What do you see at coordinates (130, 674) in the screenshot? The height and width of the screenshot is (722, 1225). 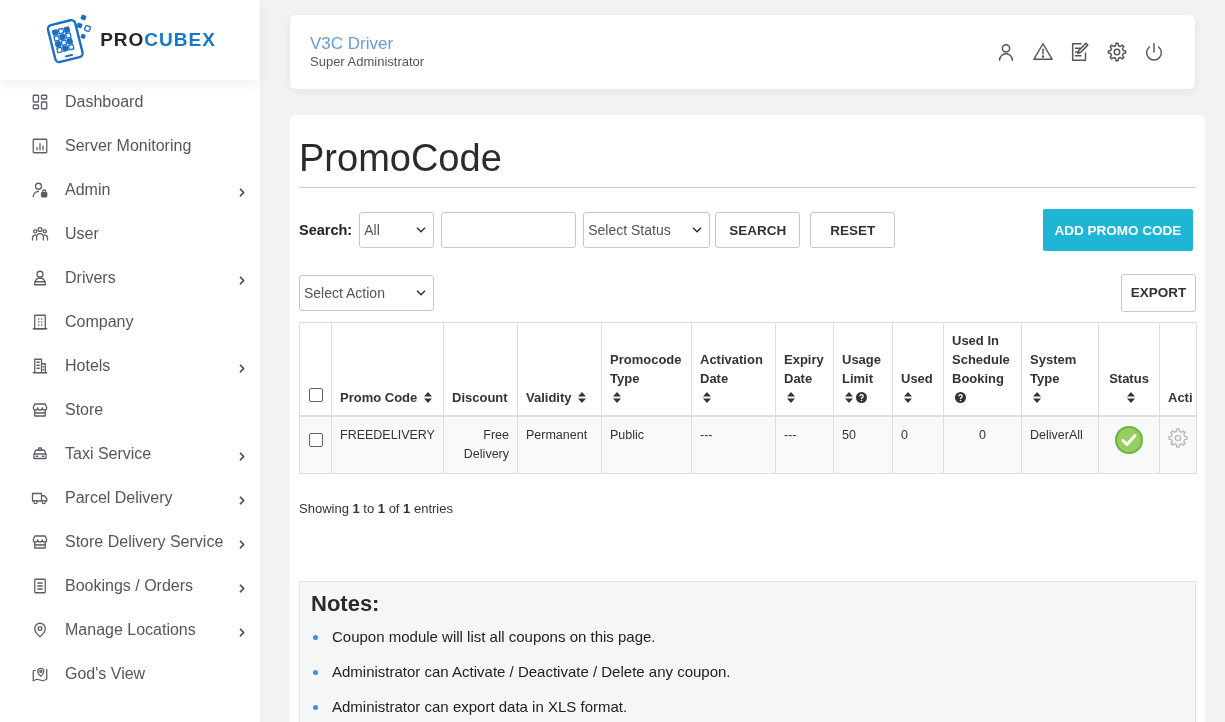 I see `sidebar-item: God's View` at bounding box center [130, 674].